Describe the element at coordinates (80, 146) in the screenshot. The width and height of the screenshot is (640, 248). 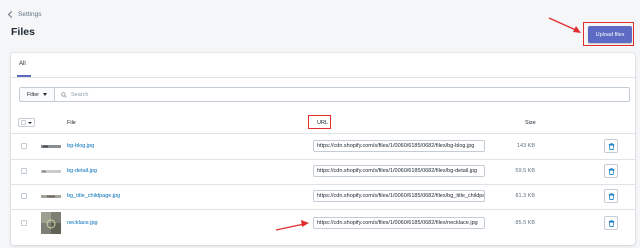
I see `file-name-link: bg-blog.jpg` at that location.